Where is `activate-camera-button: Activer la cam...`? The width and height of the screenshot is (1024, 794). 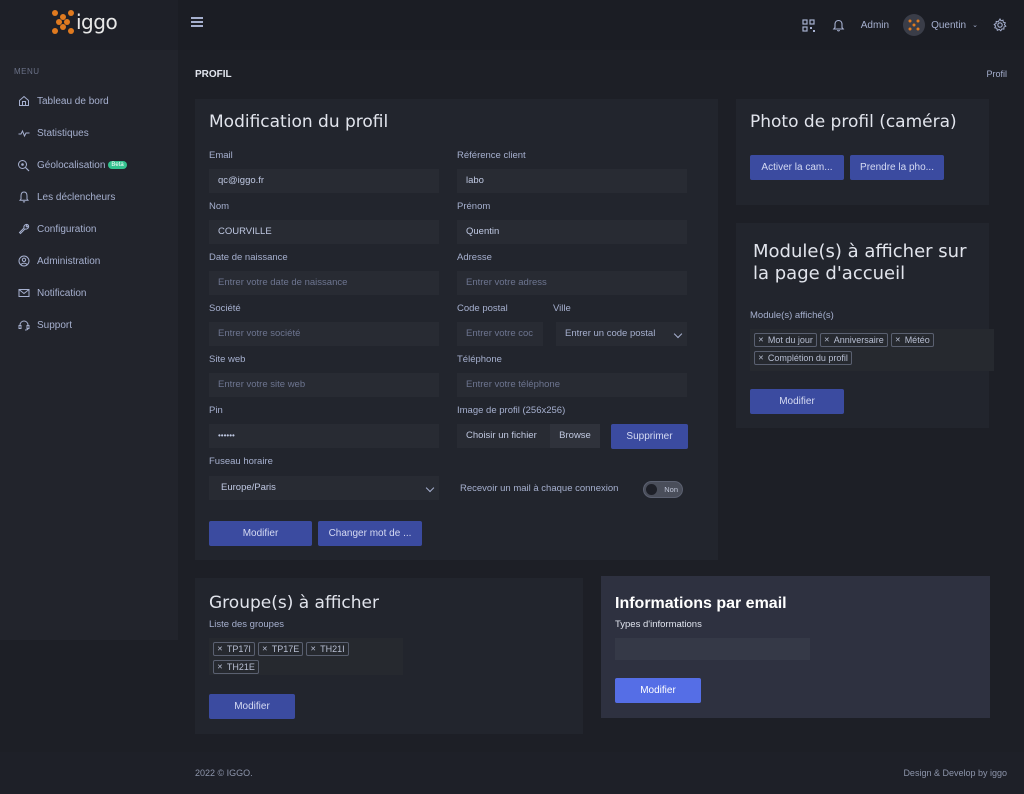
activate-camera-button: Activer la cam... is located at coordinates (797, 167).